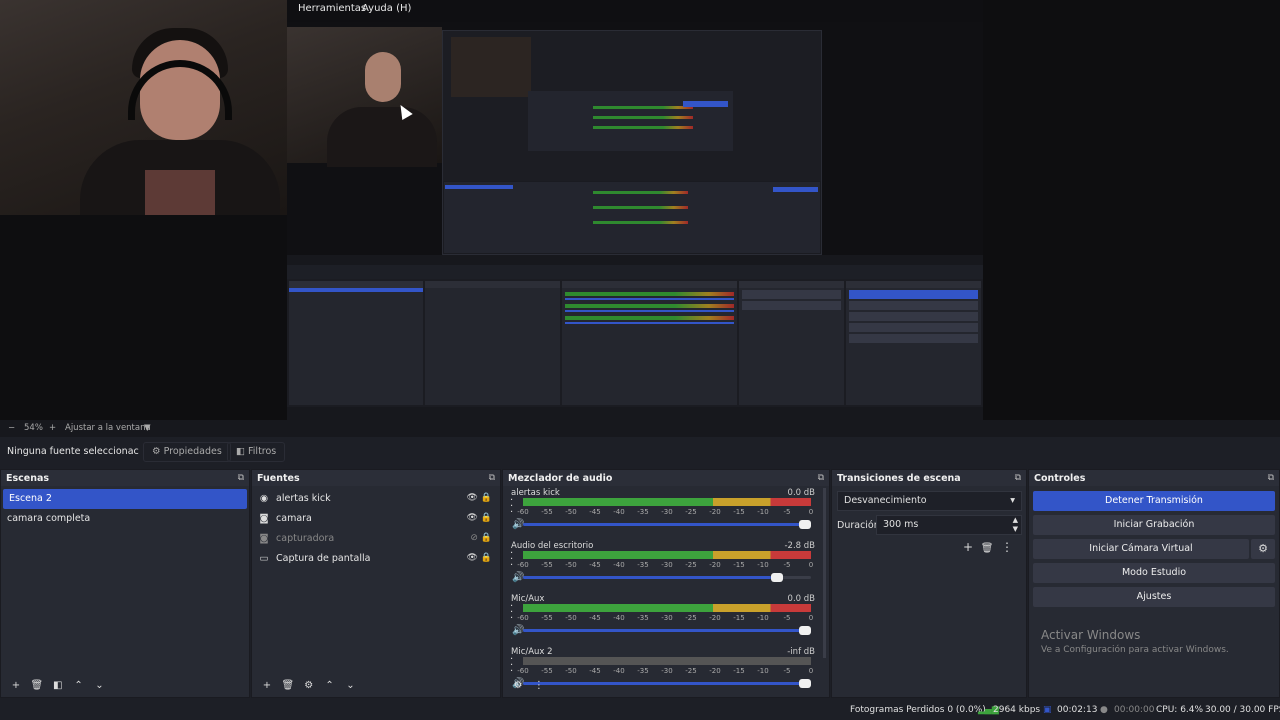 The height and width of the screenshot is (720, 1280). Describe the element at coordinates (763, 618) in the screenshot. I see `meter-tick-label: -10` at that location.